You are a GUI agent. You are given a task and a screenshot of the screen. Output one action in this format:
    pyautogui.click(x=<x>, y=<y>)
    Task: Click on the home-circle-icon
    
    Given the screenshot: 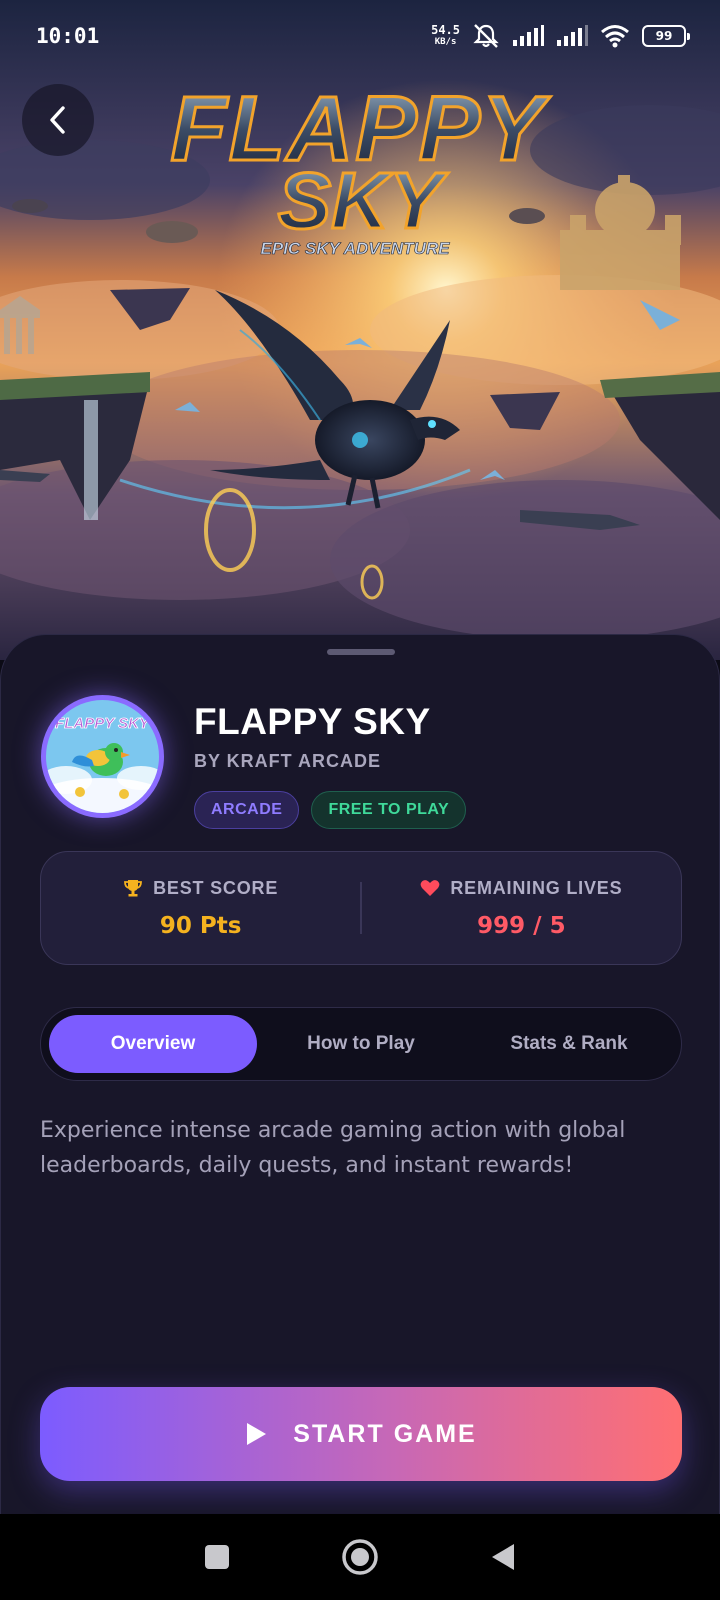 What is the action you would take?
    pyautogui.click(x=360, y=1557)
    